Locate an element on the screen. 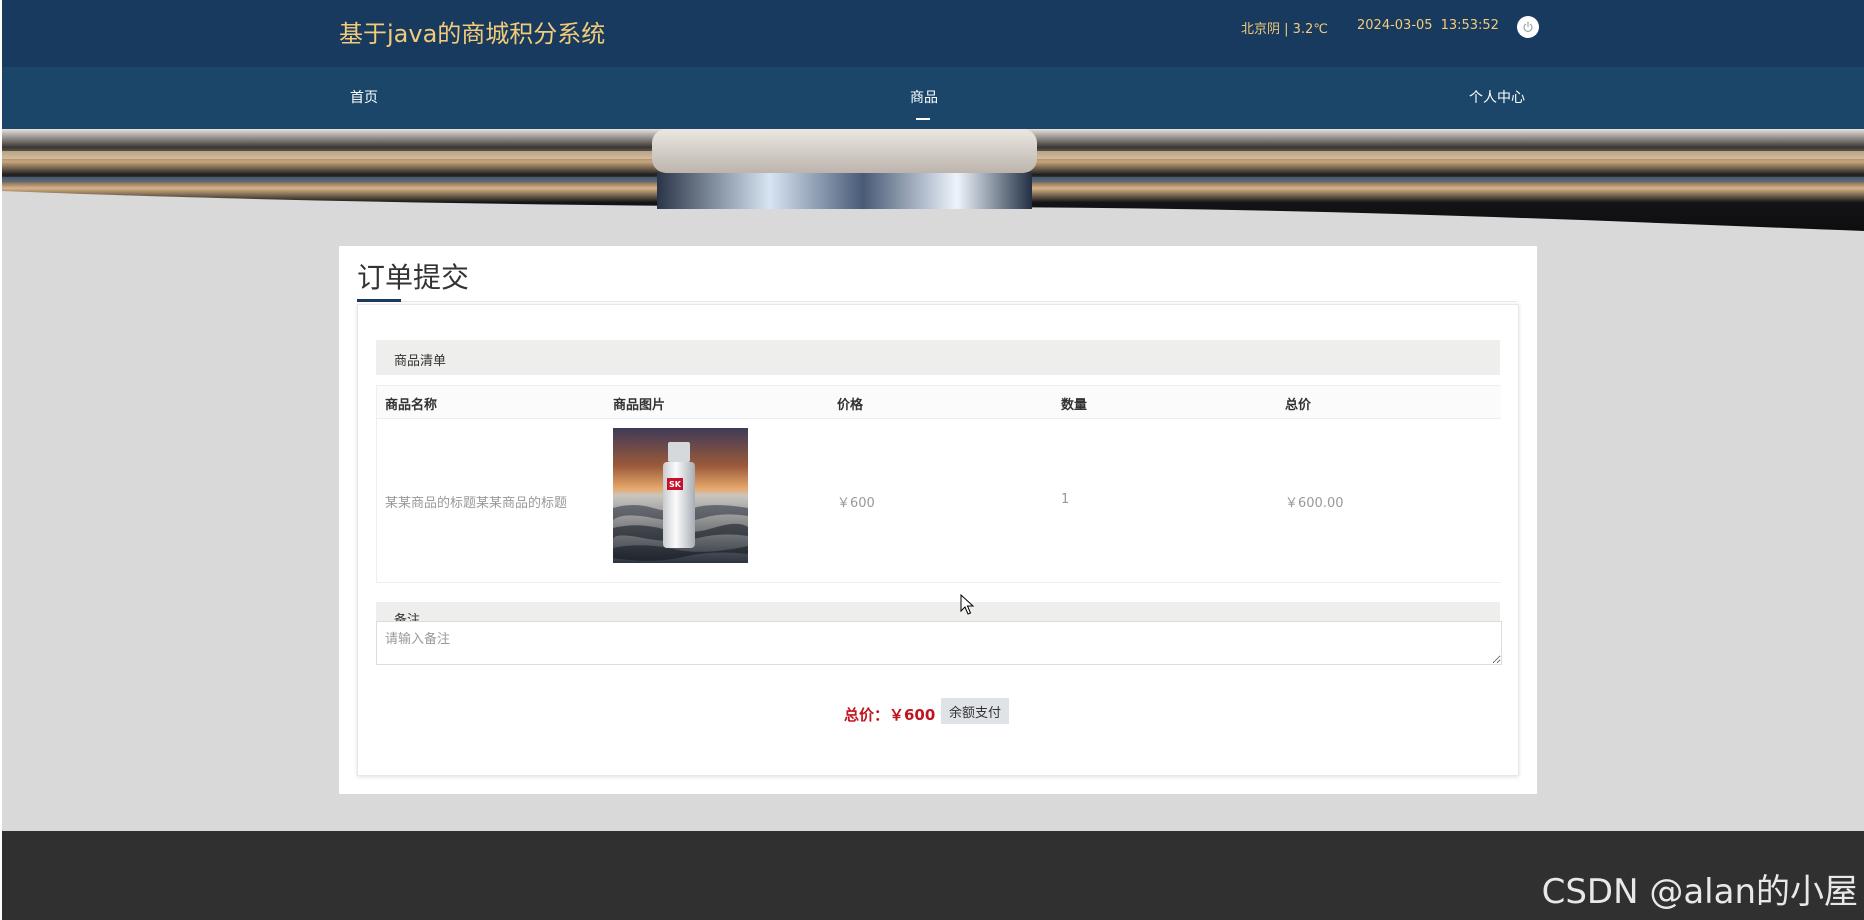  product-image: SK is located at coordinates (680, 495).